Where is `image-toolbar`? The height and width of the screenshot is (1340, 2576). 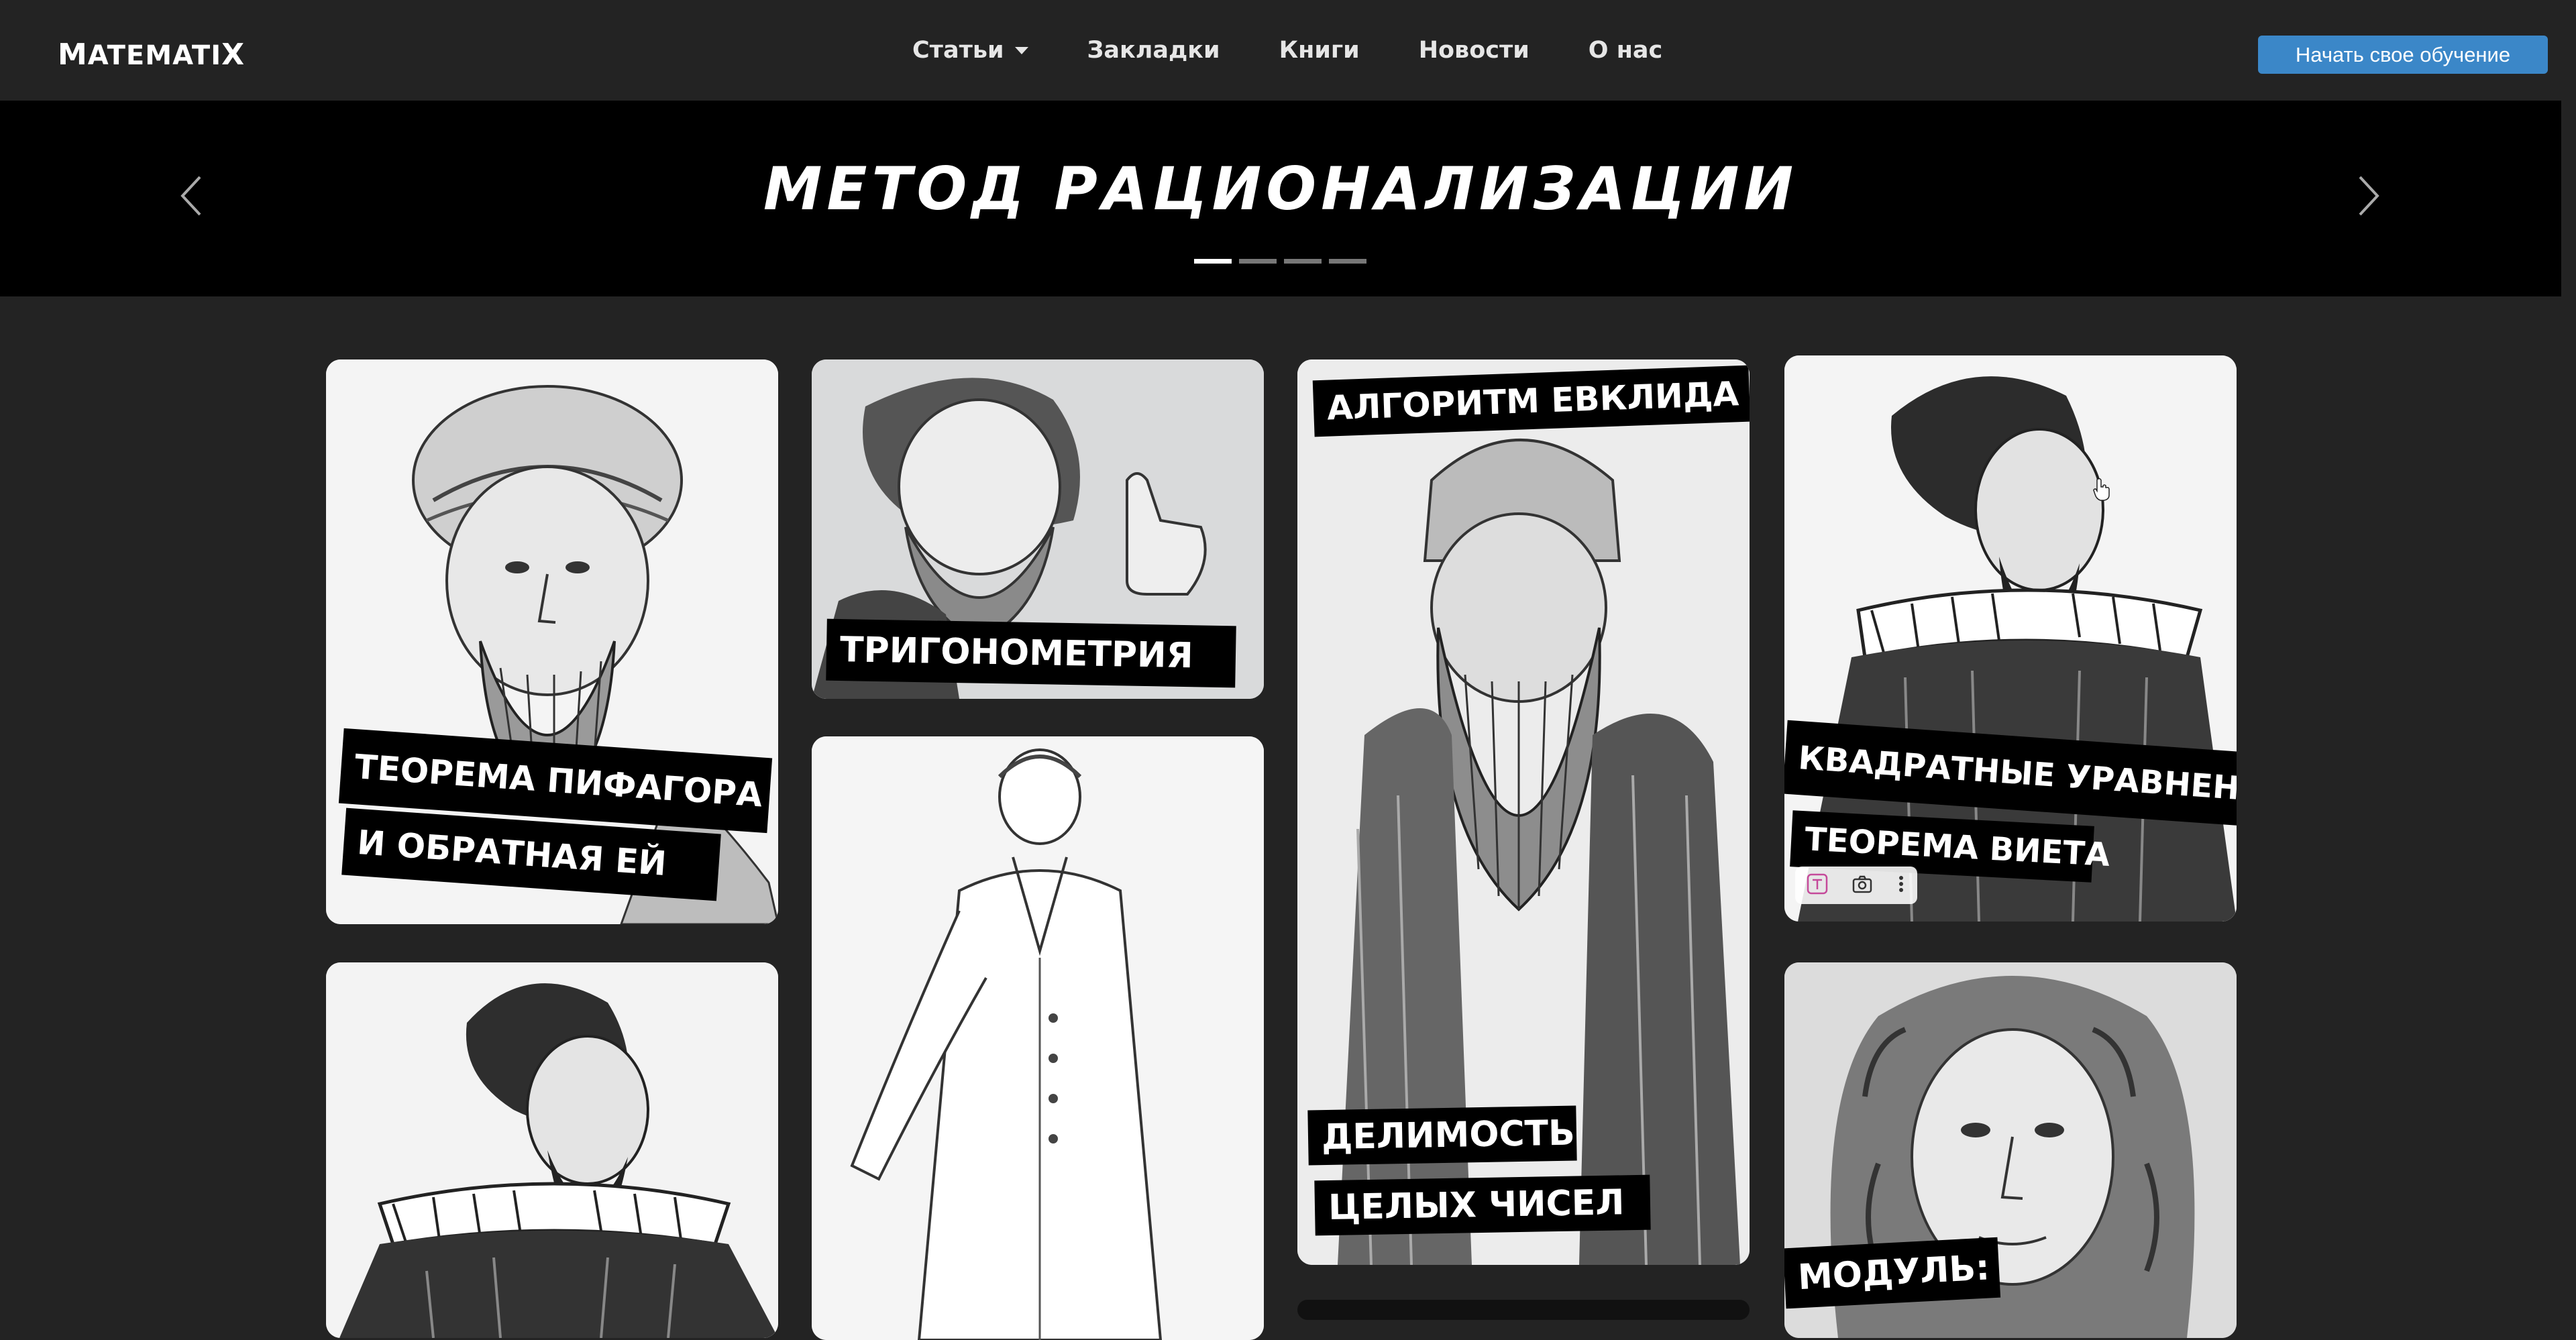 image-toolbar is located at coordinates (1856, 885).